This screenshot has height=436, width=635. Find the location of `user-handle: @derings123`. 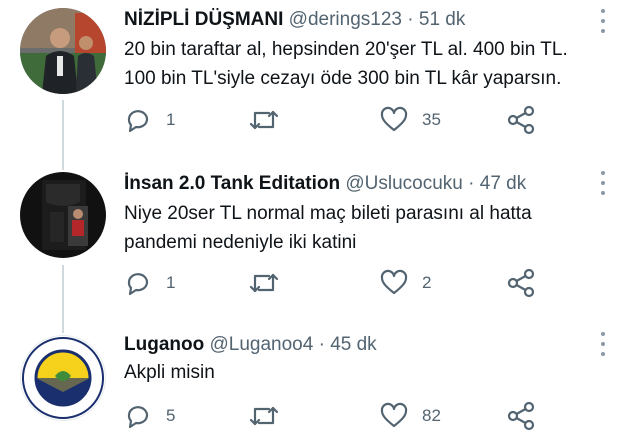

user-handle: @derings123 is located at coordinates (345, 19).